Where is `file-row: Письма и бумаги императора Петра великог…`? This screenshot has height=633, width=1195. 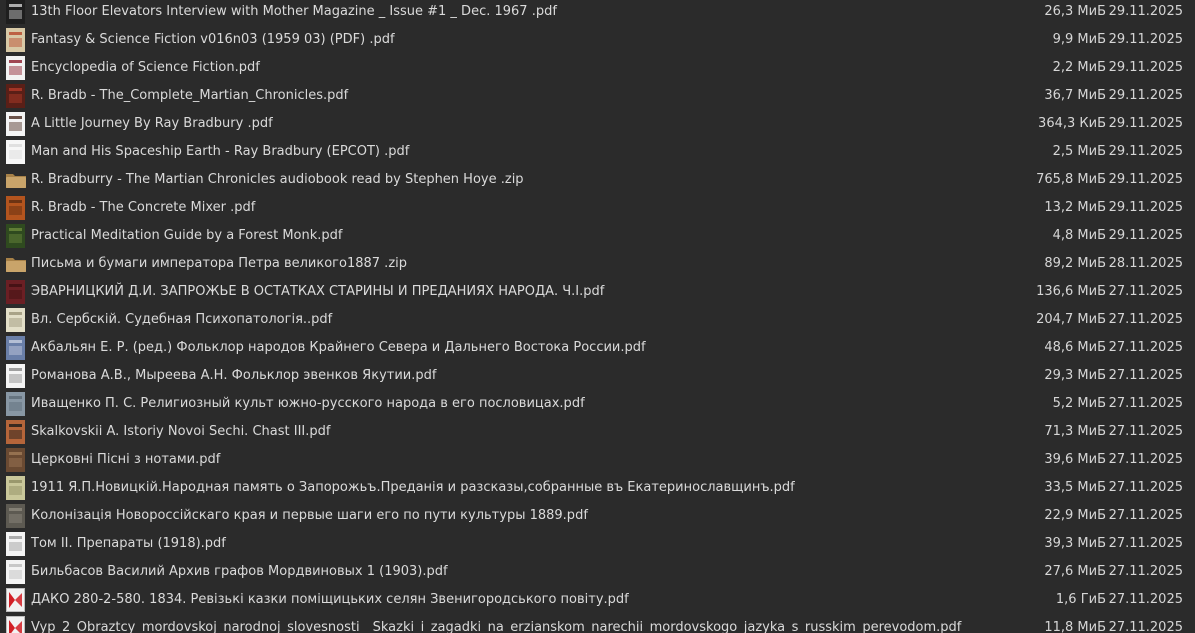 file-row: Письма и бумаги императора Петра великог… is located at coordinates (597, 264).